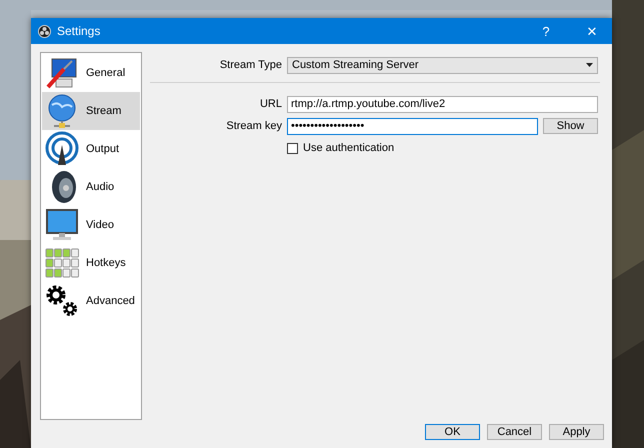 The width and height of the screenshot is (644, 448). Describe the element at coordinates (62, 149) in the screenshot. I see `broadcast-antenna-icon` at that location.